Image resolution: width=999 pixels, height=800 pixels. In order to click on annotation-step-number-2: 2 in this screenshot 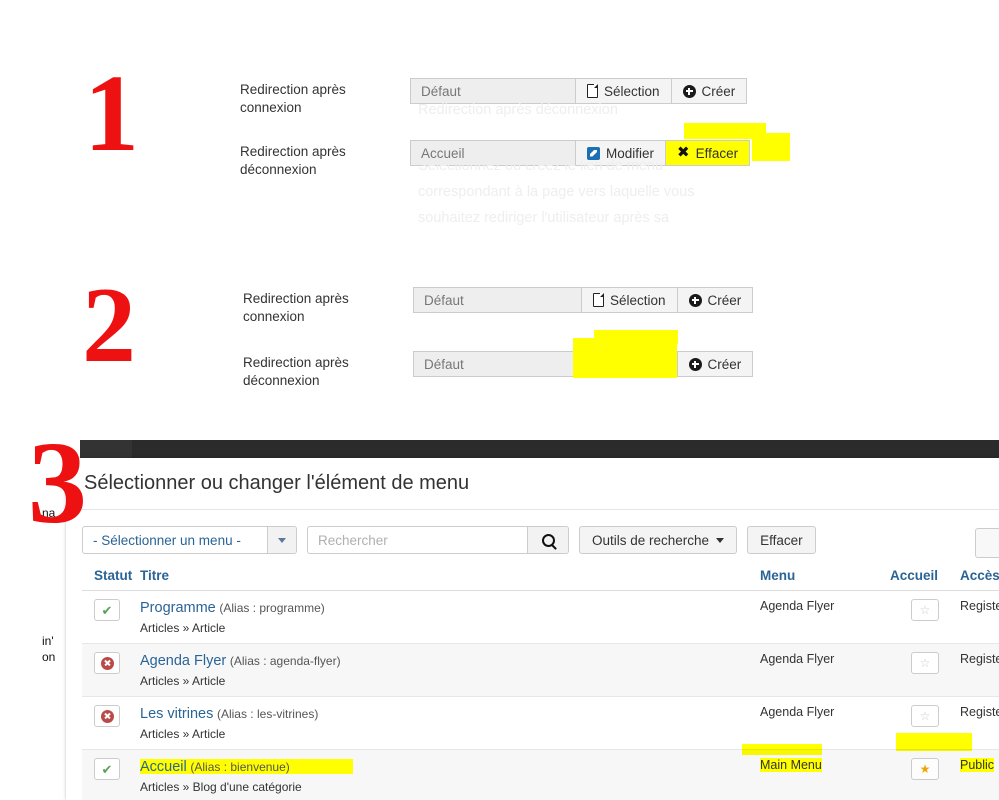, I will do `click(109, 325)`.